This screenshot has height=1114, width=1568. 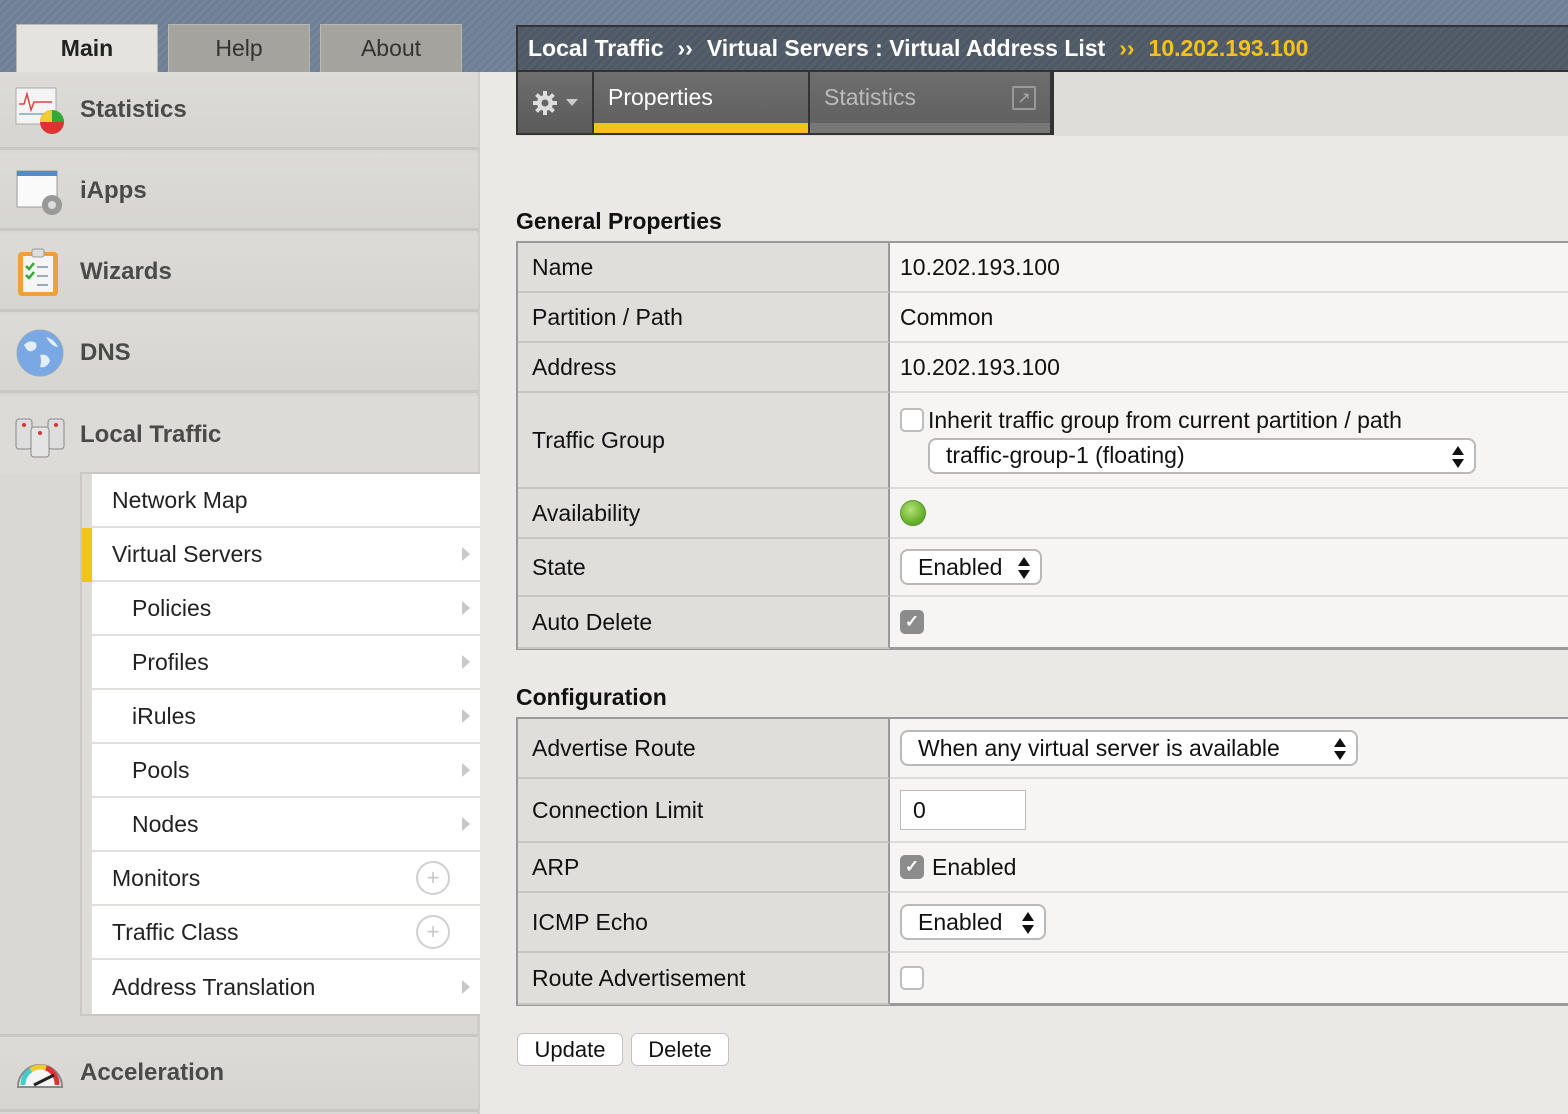 What do you see at coordinates (704, 811) in the screenshot?
I see `property-label: Connection Limit` at bounding box center [704, 811].